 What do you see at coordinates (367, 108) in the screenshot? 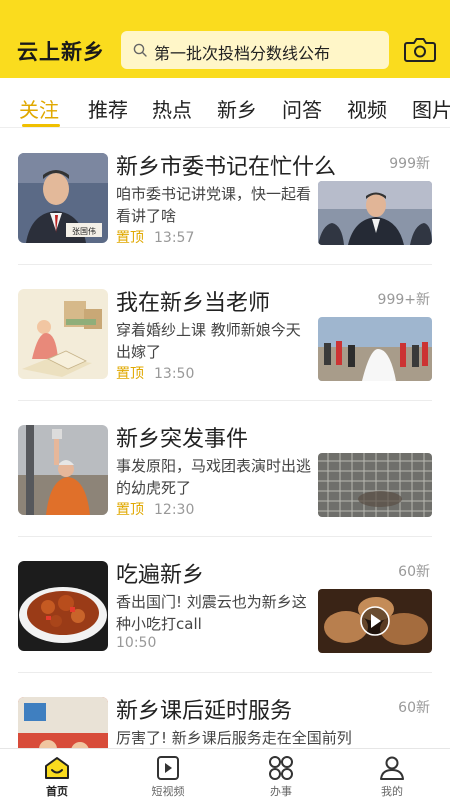
I see `tab-shipin: 视频` at bounding box center [367, 108].